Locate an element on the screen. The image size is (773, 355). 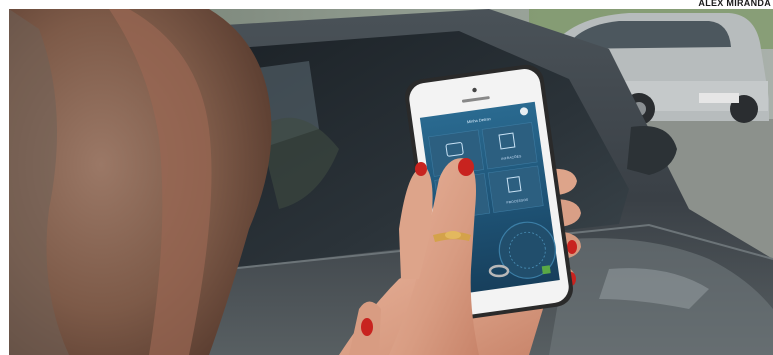
app-tile: PROCESSOS is located at coordinates (515, 189).